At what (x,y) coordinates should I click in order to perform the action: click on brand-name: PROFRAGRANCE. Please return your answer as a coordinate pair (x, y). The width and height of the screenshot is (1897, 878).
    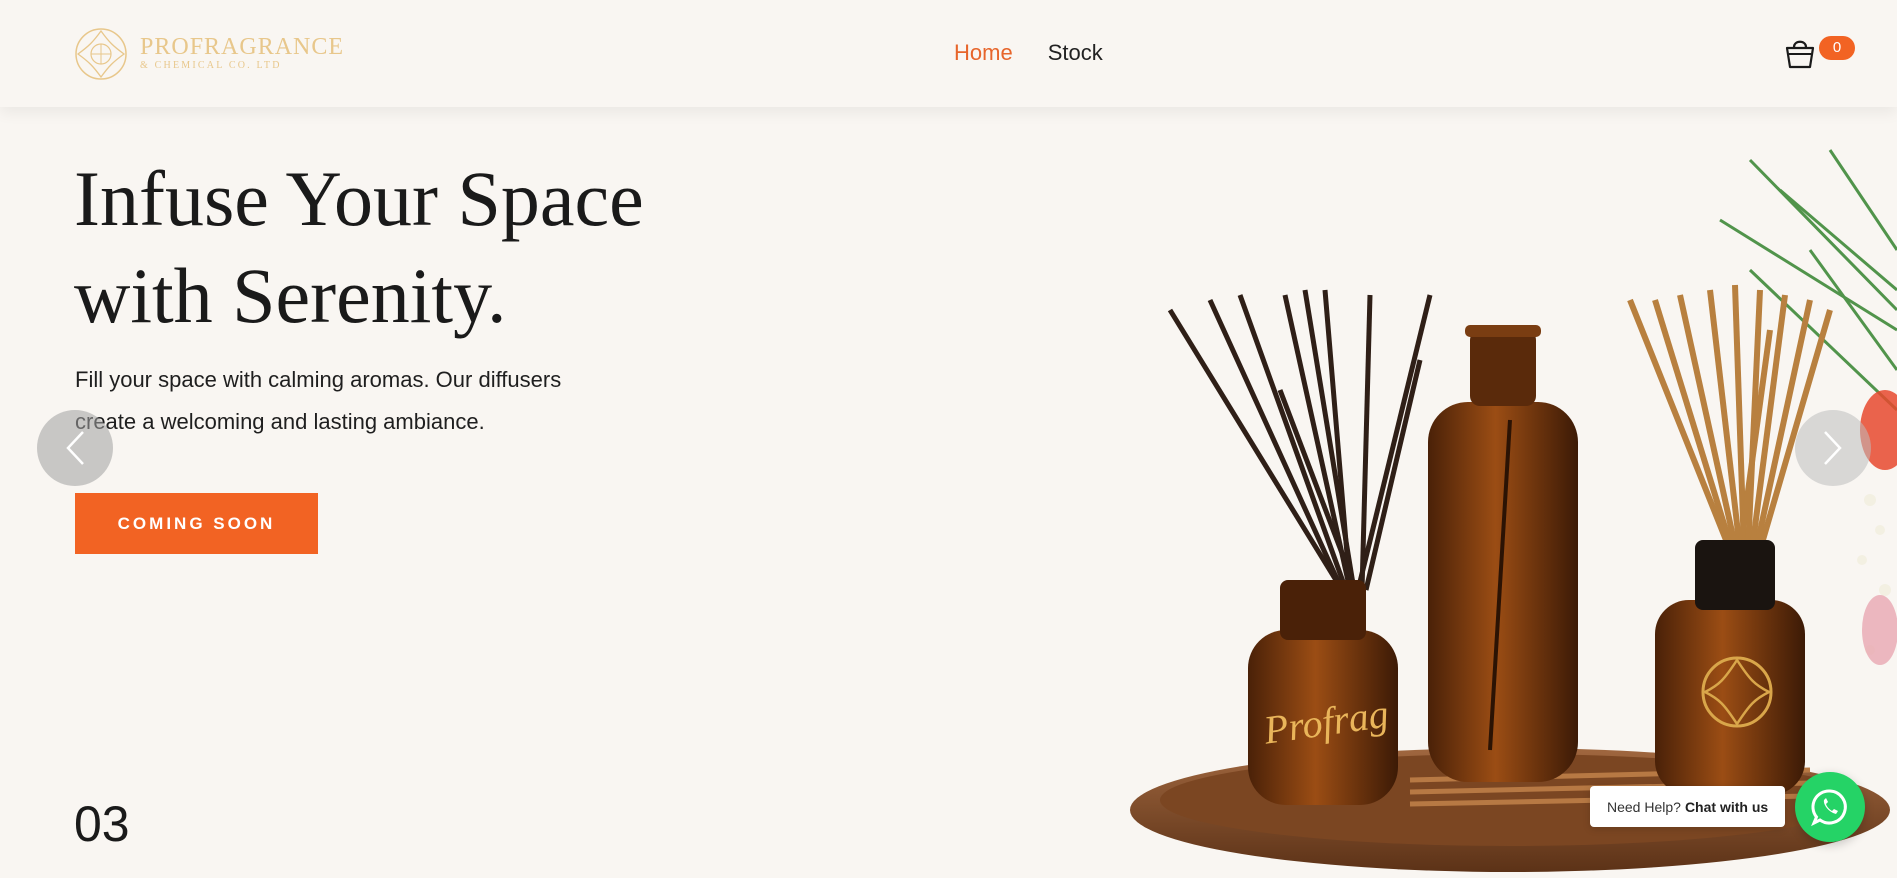
    Looking at the image, I should click on (242, 47).